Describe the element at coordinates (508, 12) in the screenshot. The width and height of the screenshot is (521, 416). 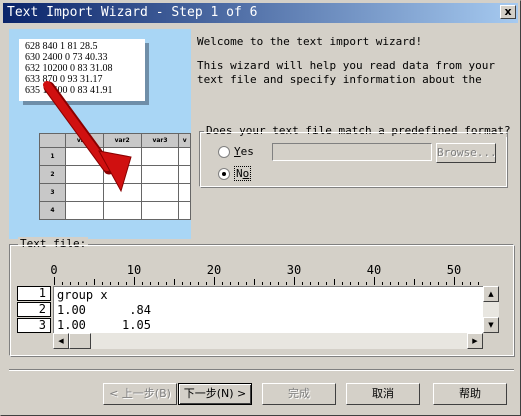
I see `close-button: x` at that location.